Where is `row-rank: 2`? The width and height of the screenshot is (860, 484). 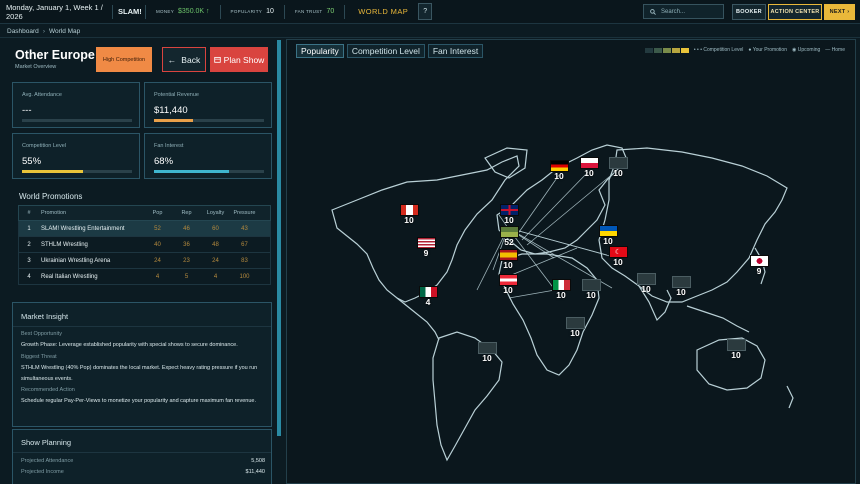 row-rank: 2 is located at coordinates (29, 244).